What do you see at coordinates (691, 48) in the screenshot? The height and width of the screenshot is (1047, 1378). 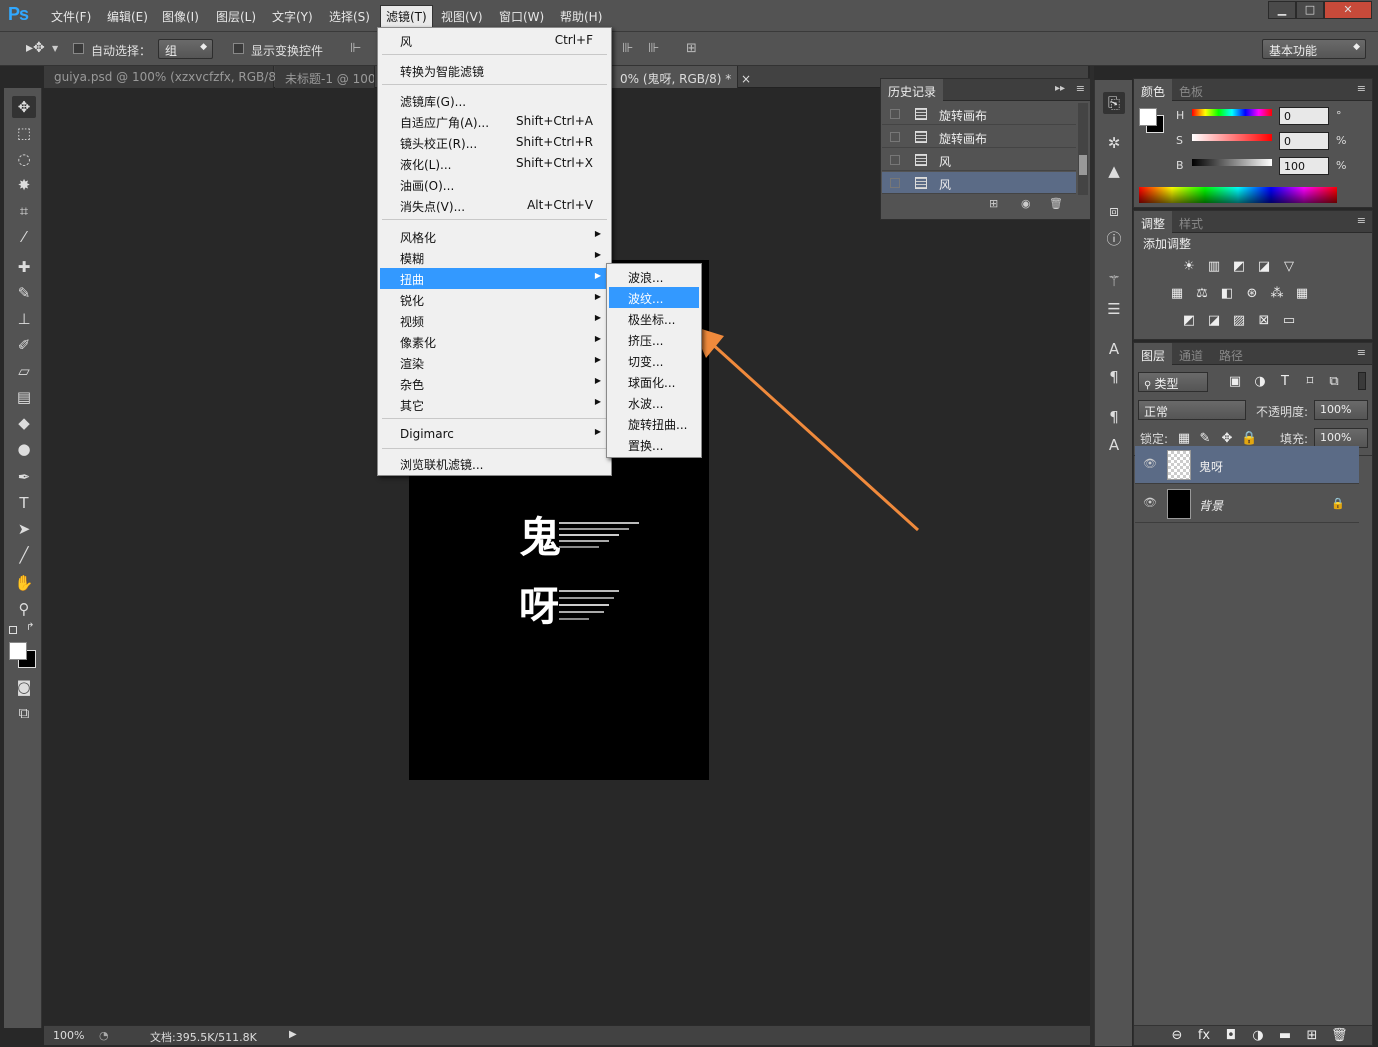 I see `auto-align-icon: ⊞` at bounding box center [691, 48].